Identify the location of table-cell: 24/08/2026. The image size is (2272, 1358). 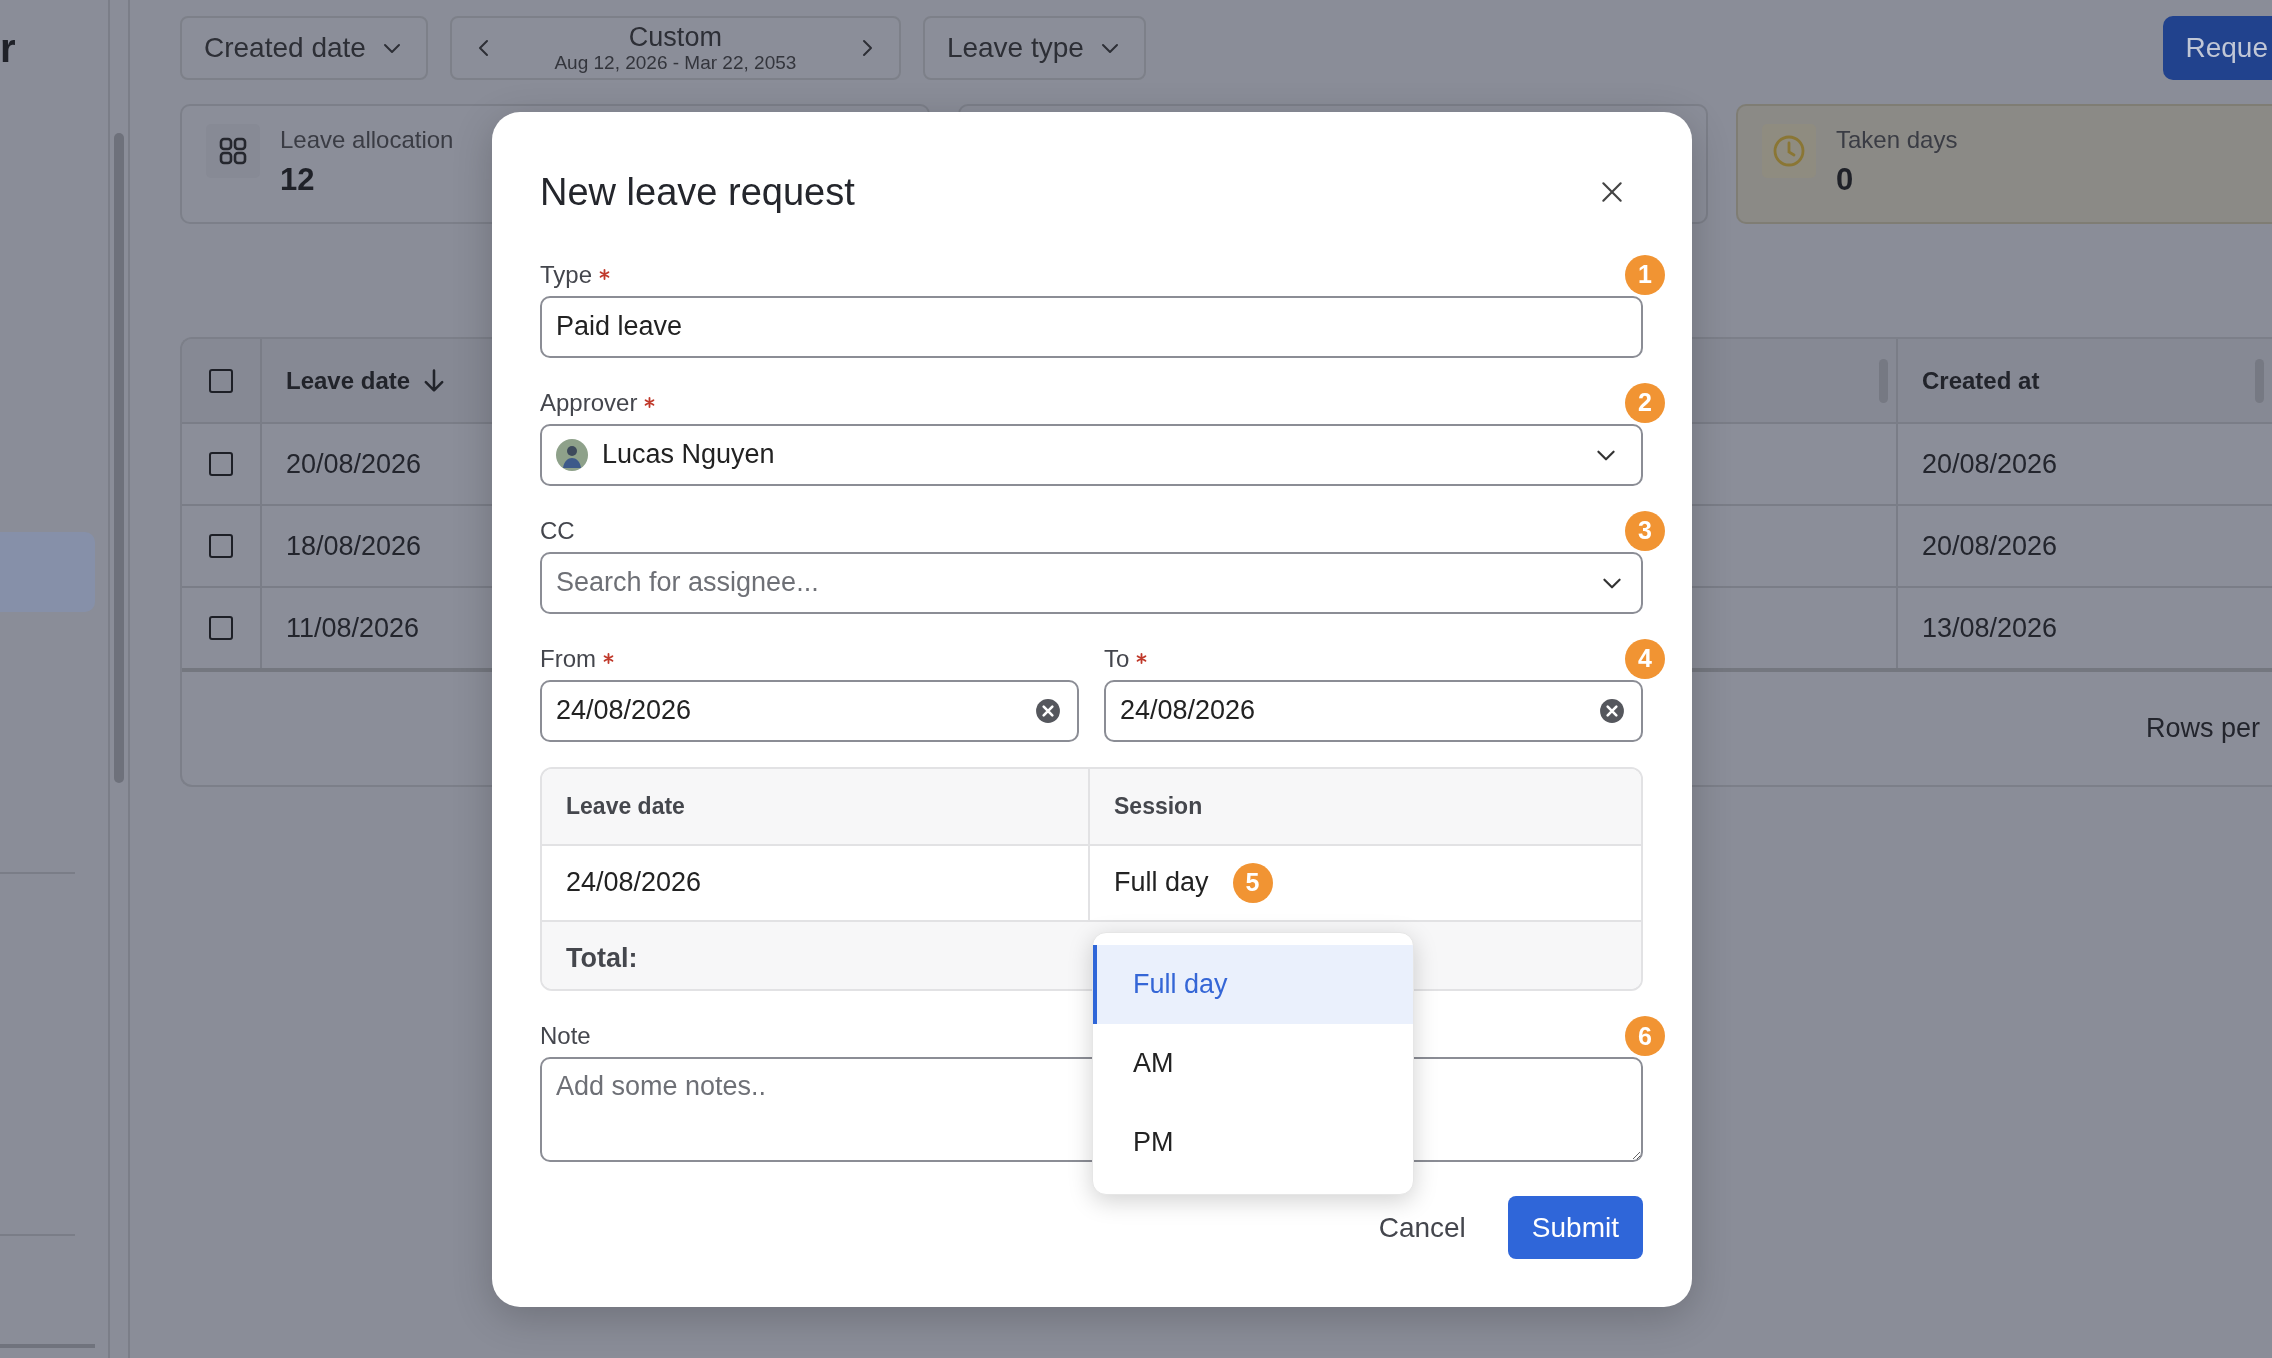
(634, 883).